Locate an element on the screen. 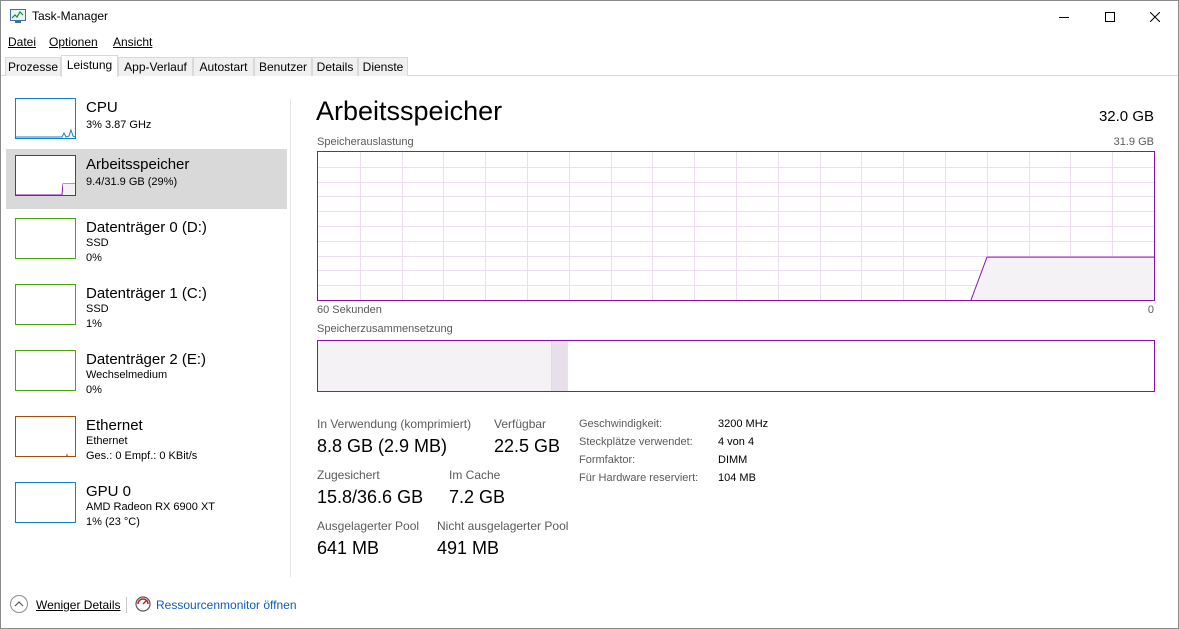  sidebar-item-disk-2: Datenträger 2 (E:) Wechselmedium 0% is located at coordinates (146, 374).